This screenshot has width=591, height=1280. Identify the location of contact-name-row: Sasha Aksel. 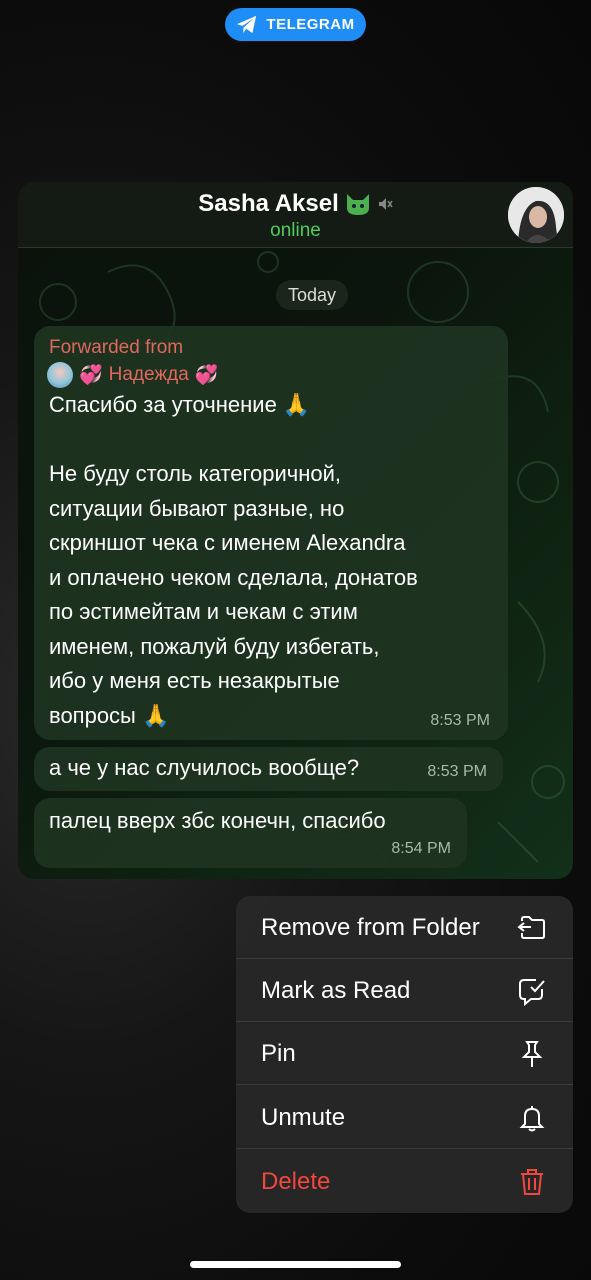
(295, 204).